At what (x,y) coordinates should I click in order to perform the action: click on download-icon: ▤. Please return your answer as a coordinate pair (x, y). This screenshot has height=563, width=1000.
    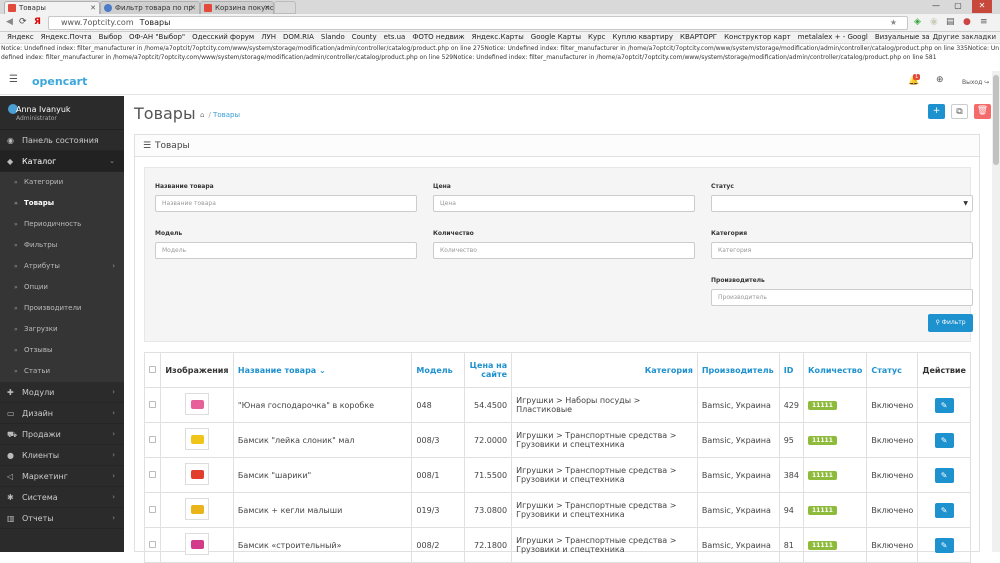
    Looking at the image, I should click on (950, 22).